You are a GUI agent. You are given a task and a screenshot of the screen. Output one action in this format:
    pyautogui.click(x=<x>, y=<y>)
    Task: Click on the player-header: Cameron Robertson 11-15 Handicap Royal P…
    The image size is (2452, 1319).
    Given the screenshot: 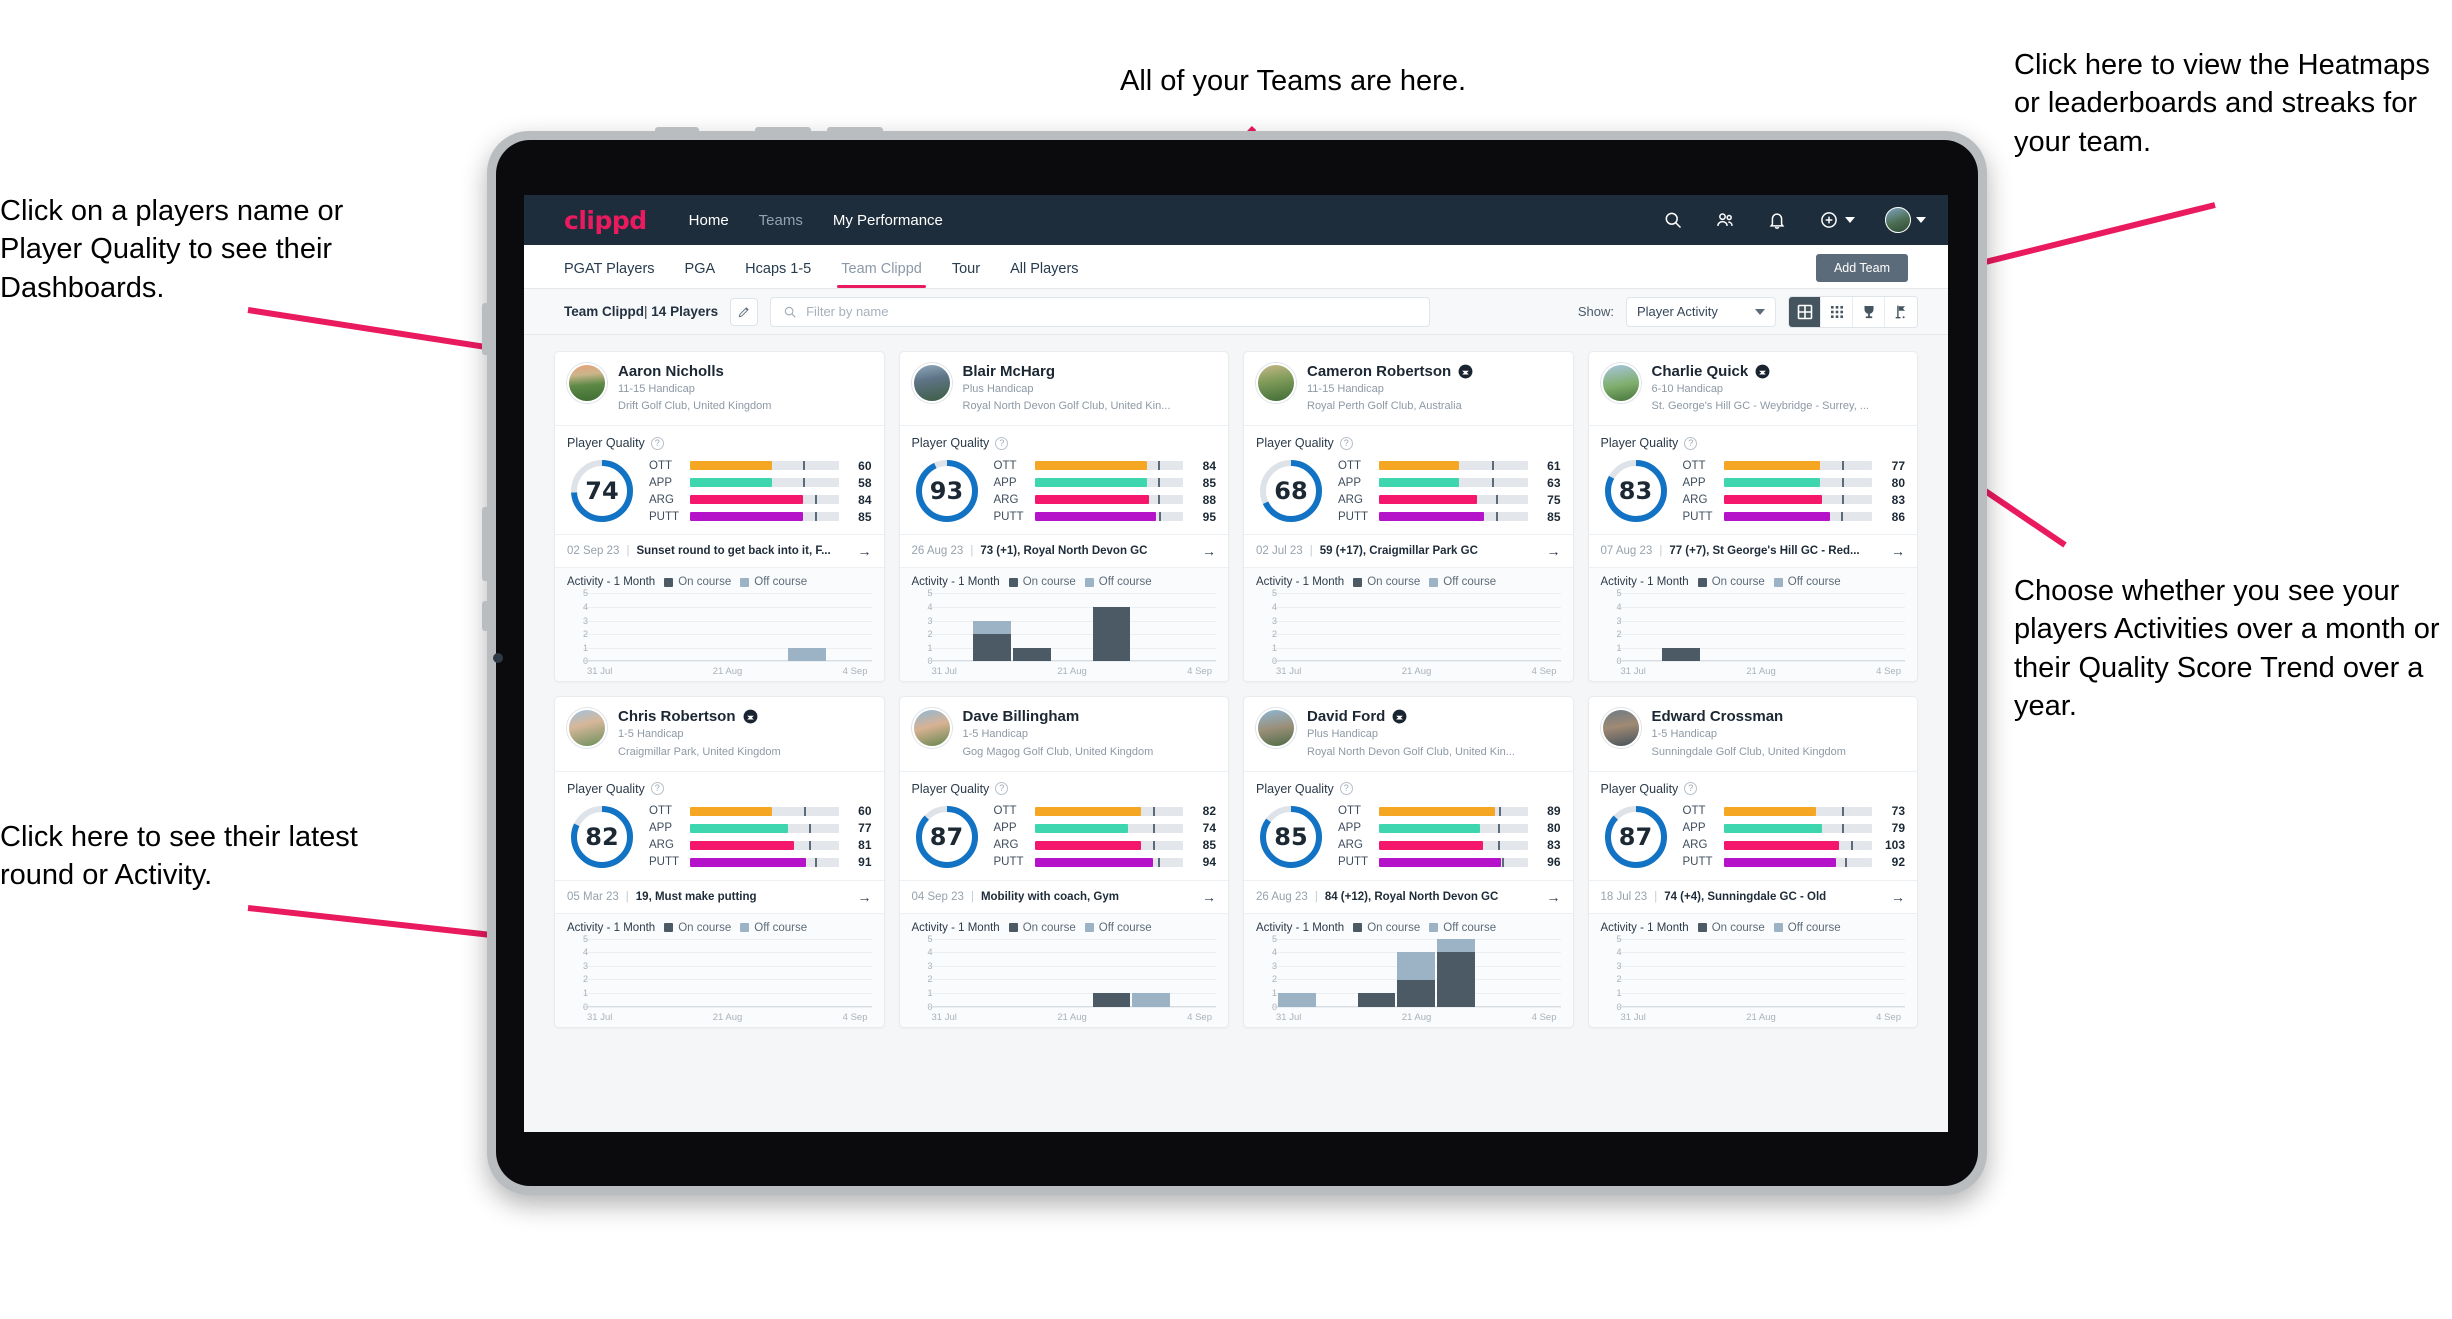 What is the action you would take?
    pyautogui.click(x=1408, y=388)
    